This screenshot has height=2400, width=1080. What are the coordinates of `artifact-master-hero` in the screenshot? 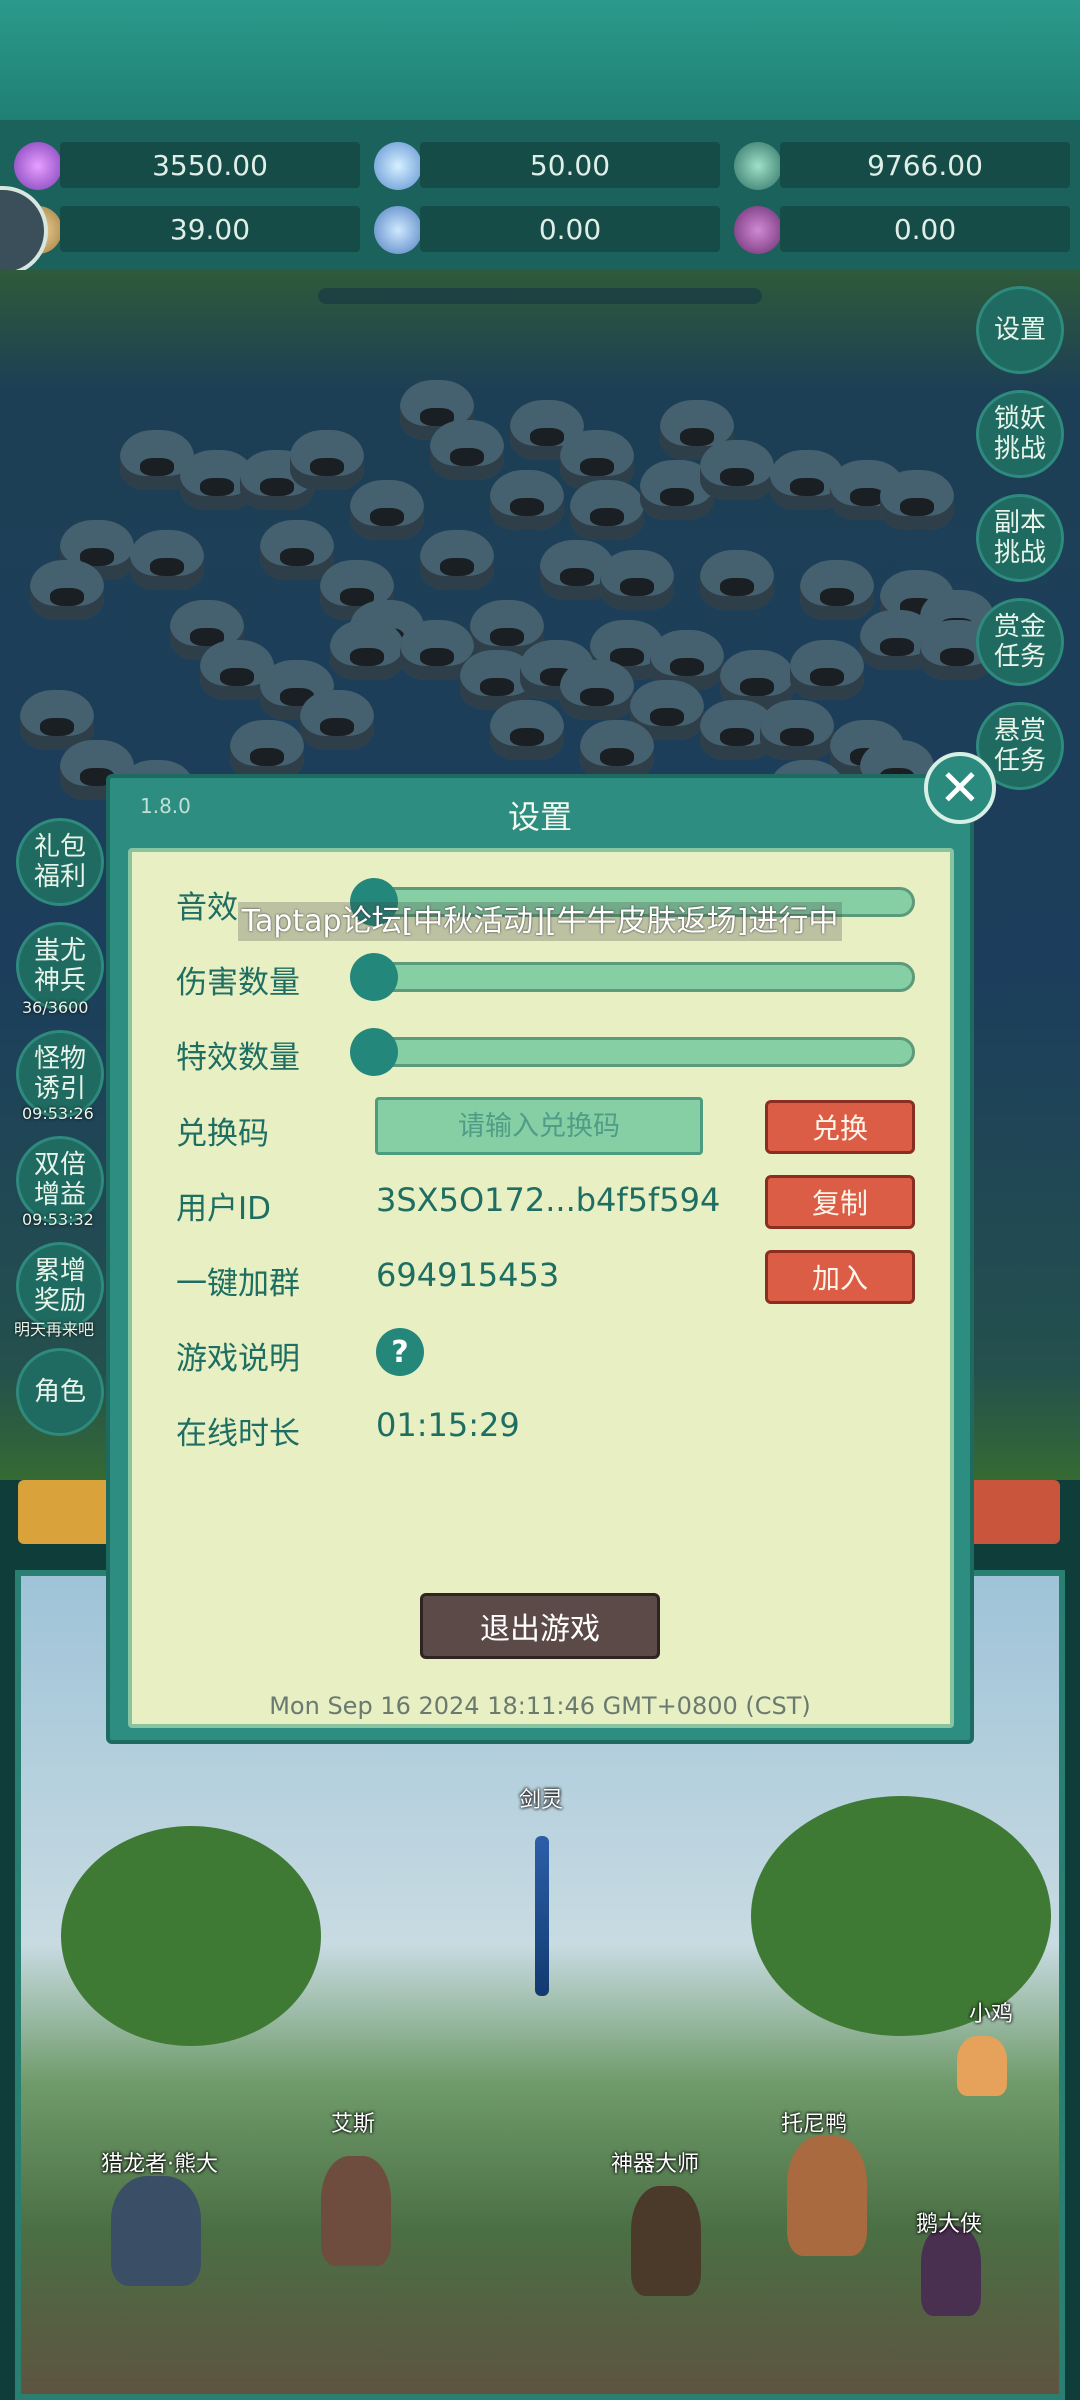 It's located at (666, 2241).